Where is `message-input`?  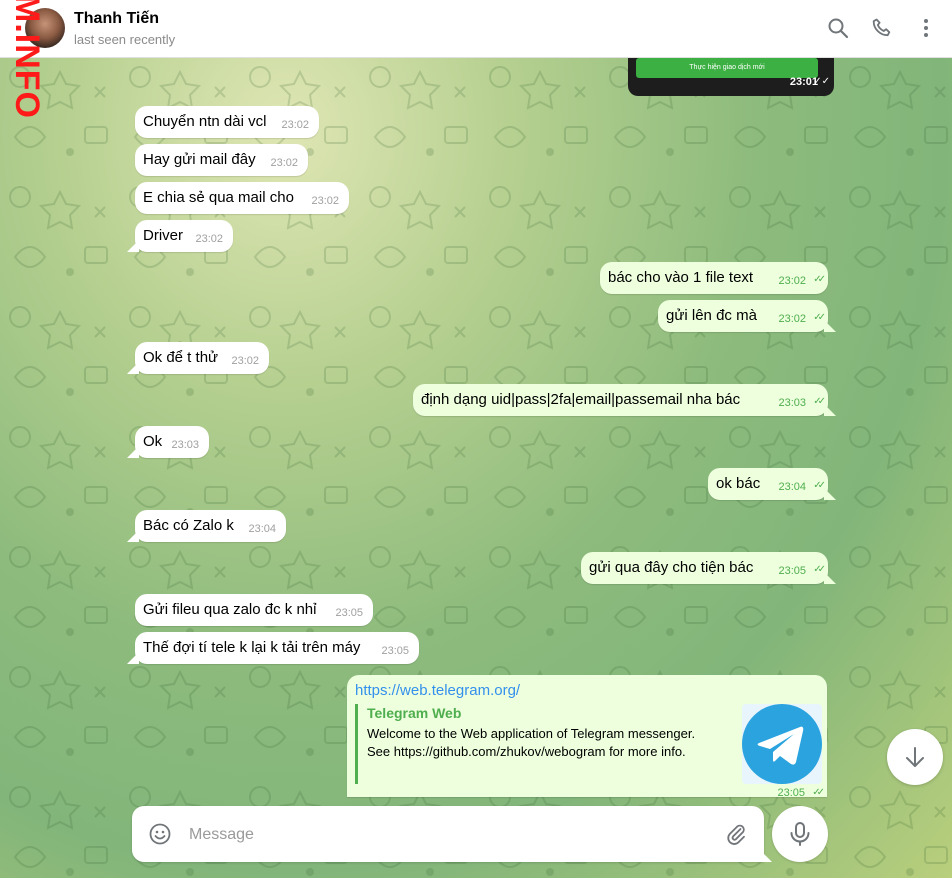
message-input is located at coordinates (449, 835).